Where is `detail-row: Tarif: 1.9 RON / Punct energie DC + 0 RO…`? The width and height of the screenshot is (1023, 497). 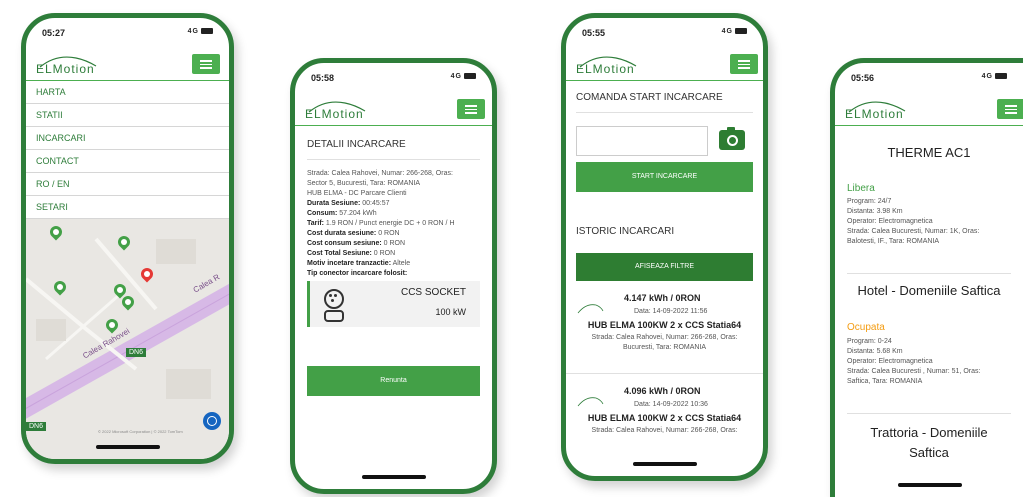 detail-row: Tarif: 1.9 RON / Punct energie DC + 0 RO… is located at coordinates (396, 224).